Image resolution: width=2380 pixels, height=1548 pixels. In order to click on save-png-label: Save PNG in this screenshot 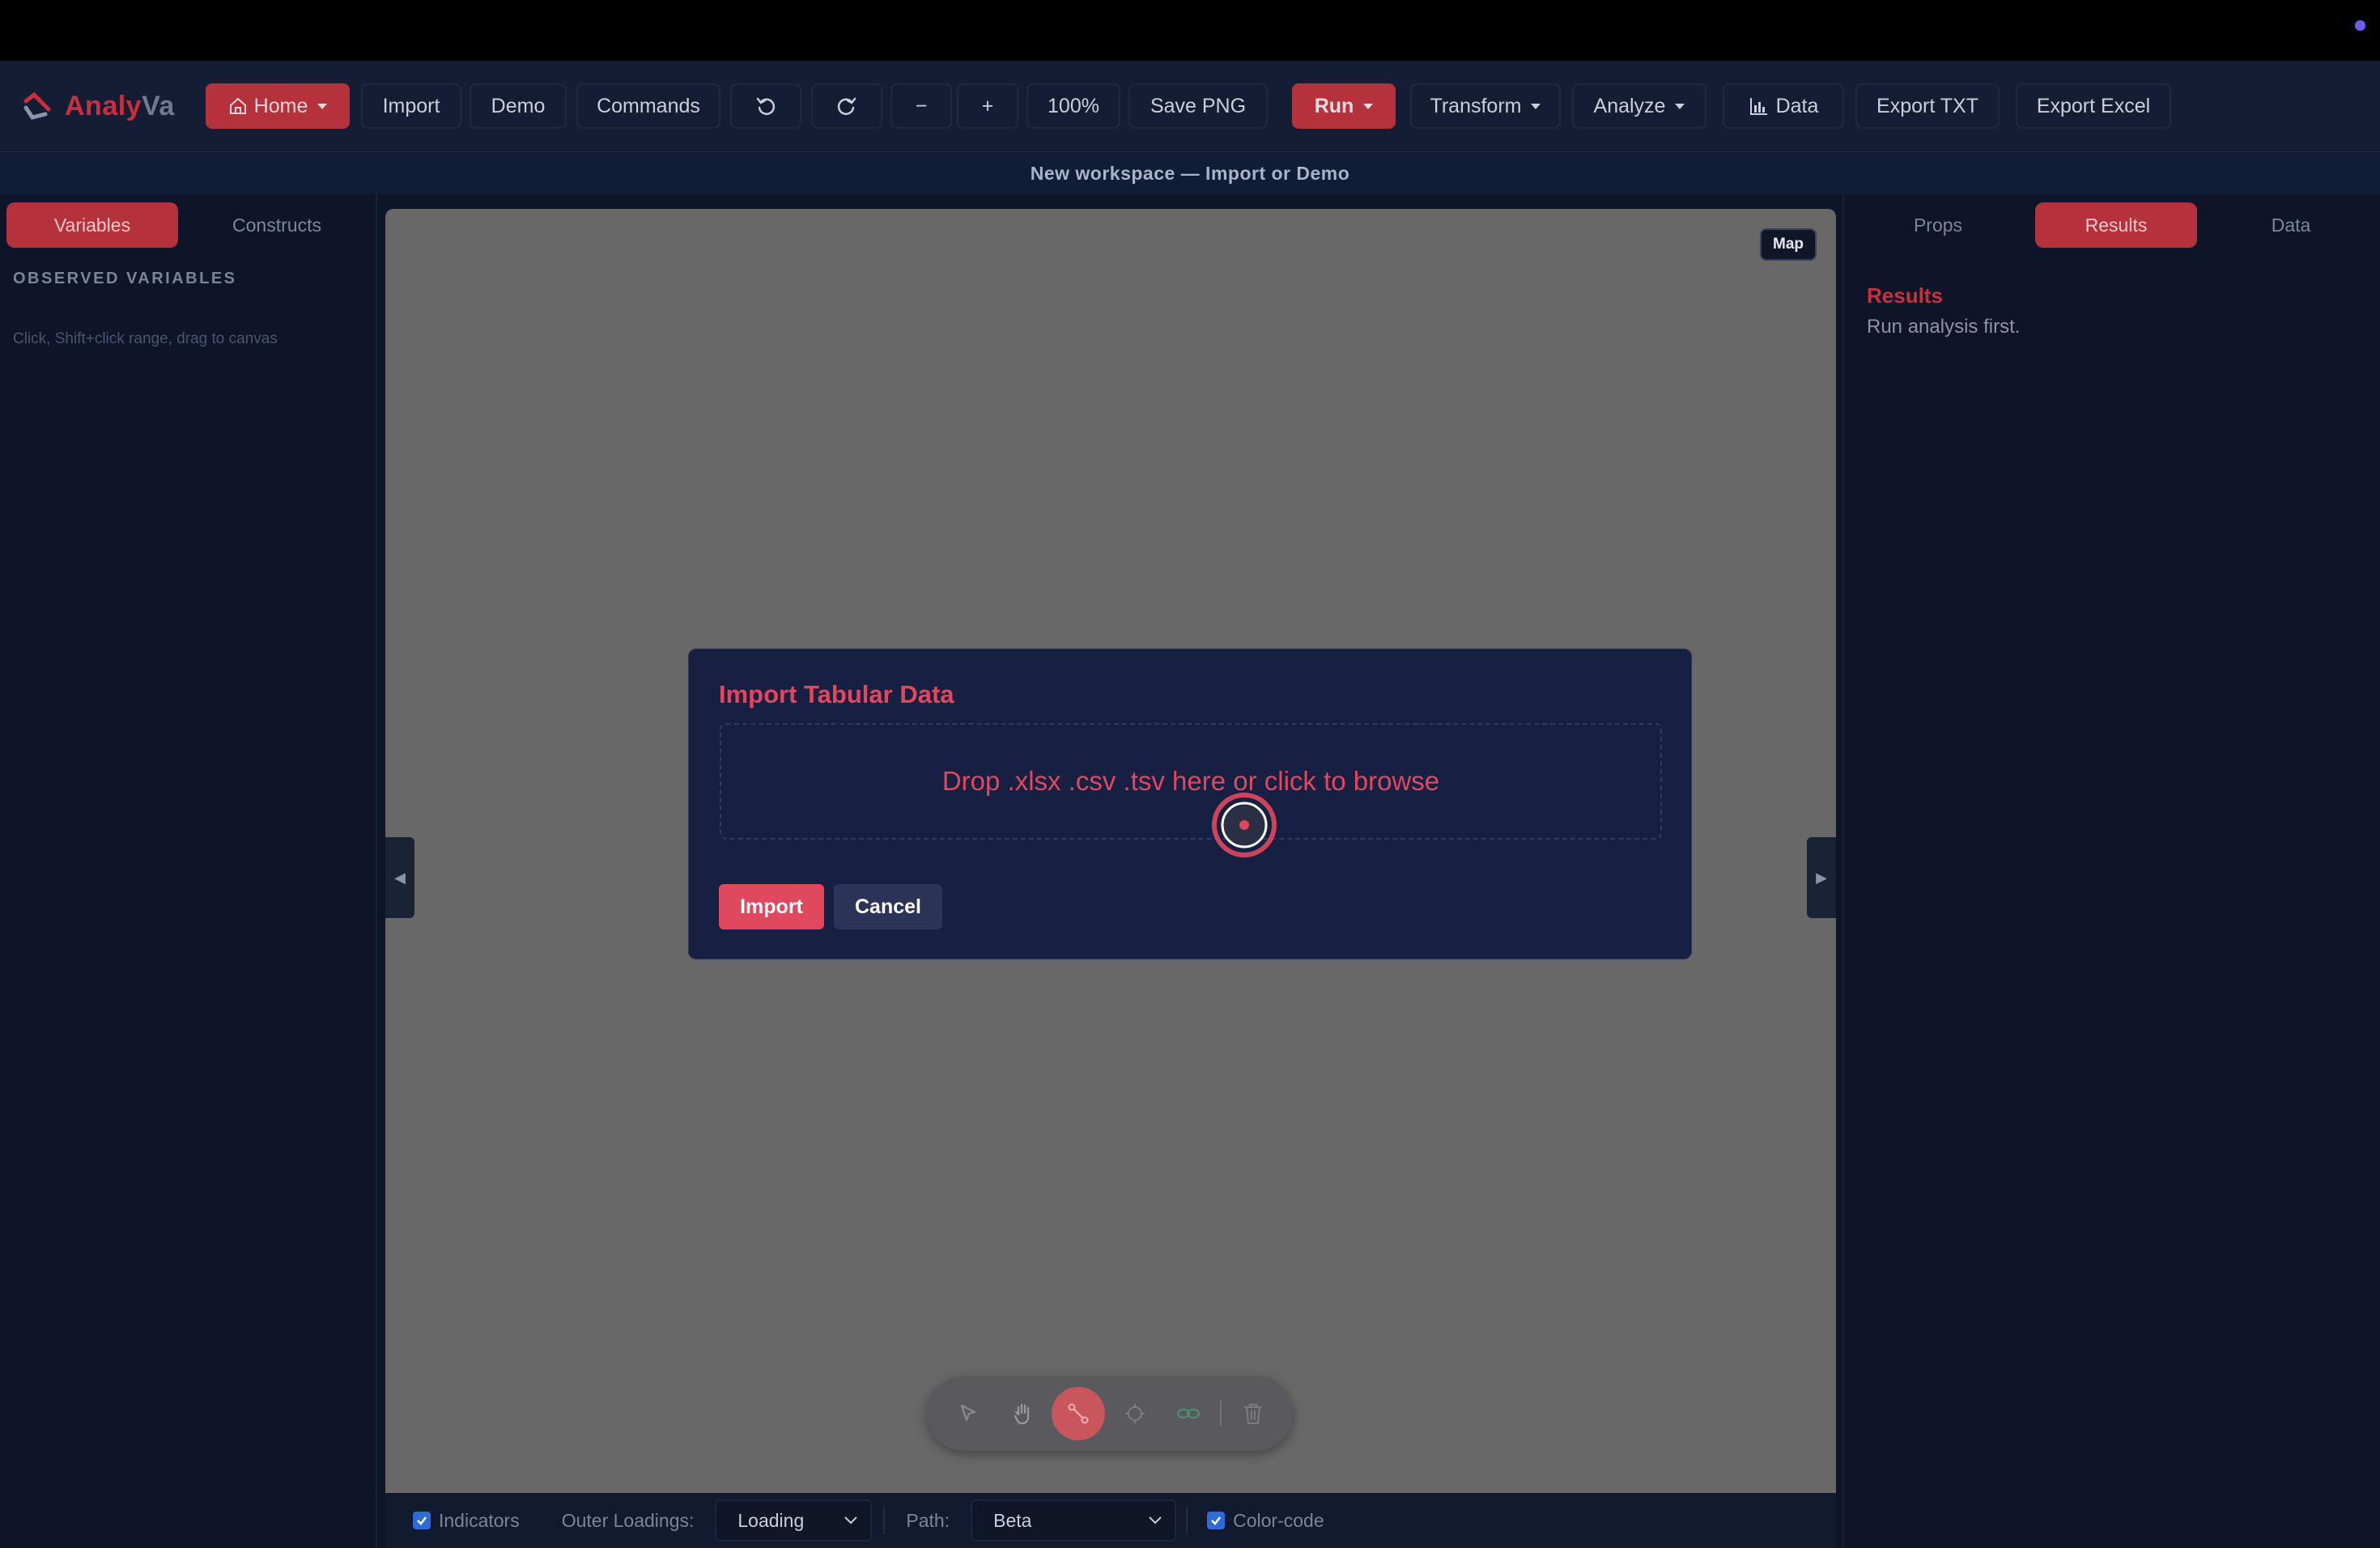, I will do `click(1198, 106)`.